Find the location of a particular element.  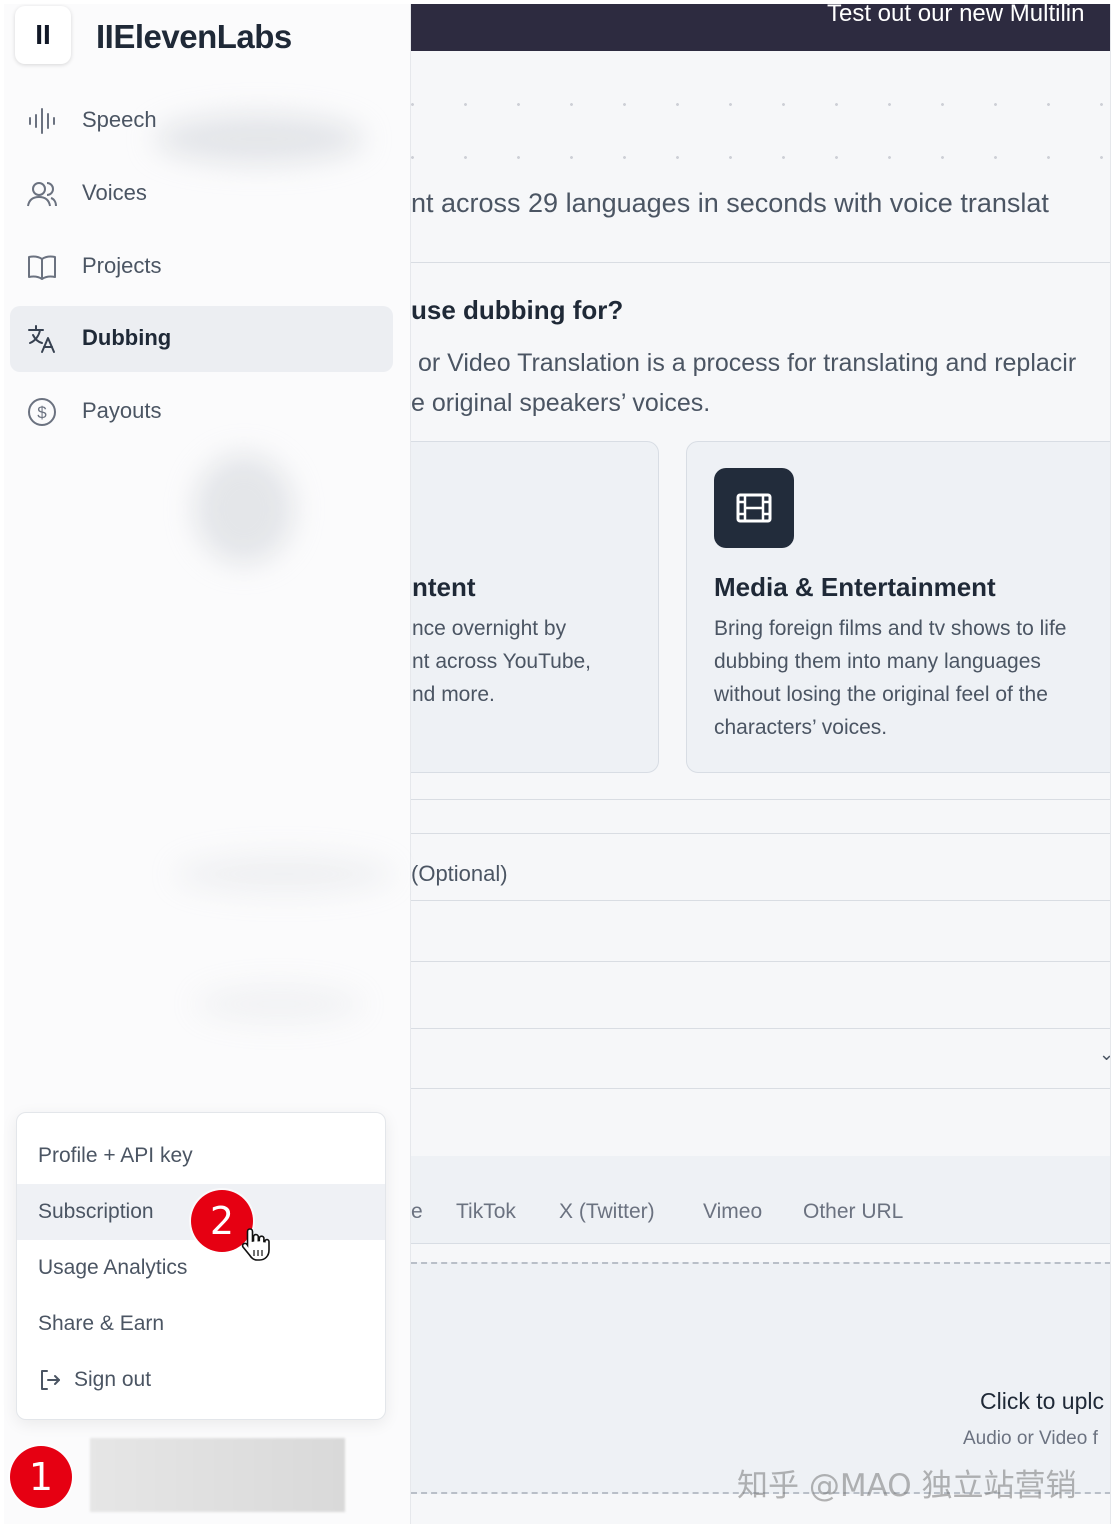

optional-field-label: (Optional) is located at coordinates (459, 873).